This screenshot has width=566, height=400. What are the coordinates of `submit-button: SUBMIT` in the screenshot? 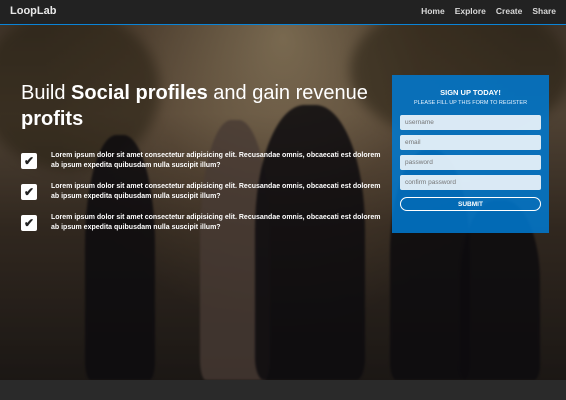 It's located at (470, 204).